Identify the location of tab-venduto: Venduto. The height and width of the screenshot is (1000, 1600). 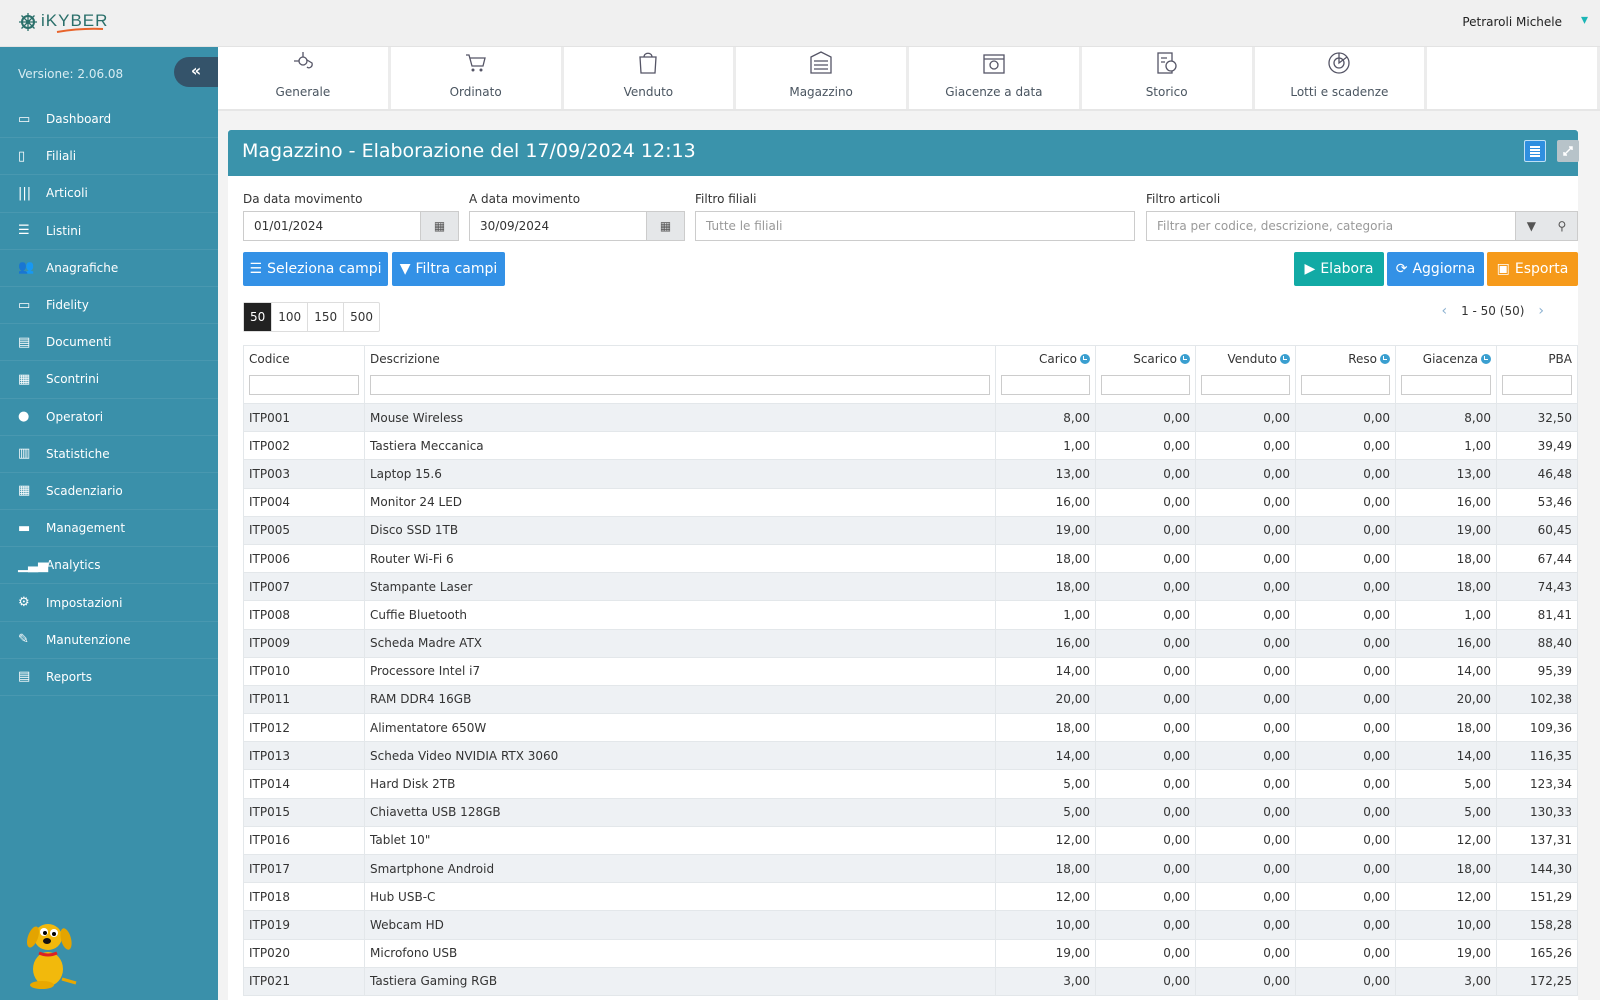
(650, 78).